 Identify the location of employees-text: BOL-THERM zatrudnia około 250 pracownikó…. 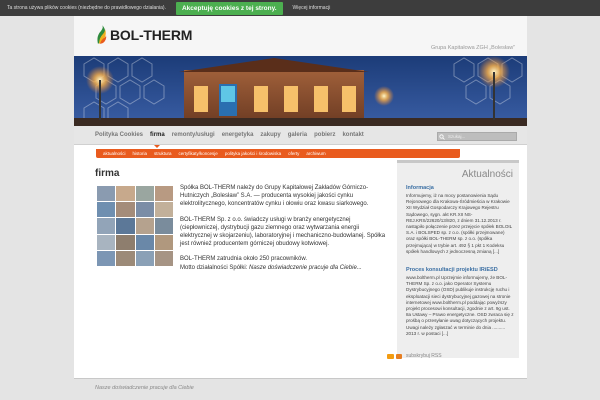
(244, 259).